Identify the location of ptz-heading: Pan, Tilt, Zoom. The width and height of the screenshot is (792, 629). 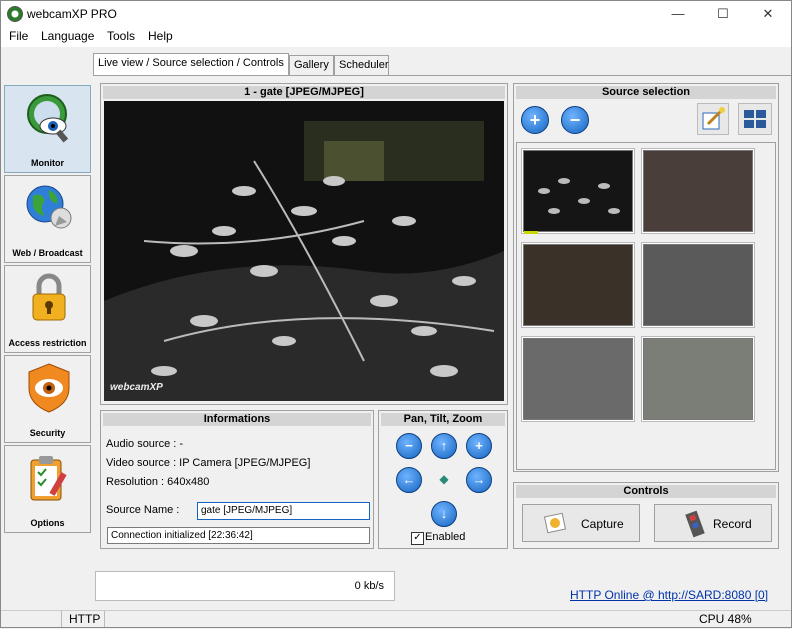
(443, 419).